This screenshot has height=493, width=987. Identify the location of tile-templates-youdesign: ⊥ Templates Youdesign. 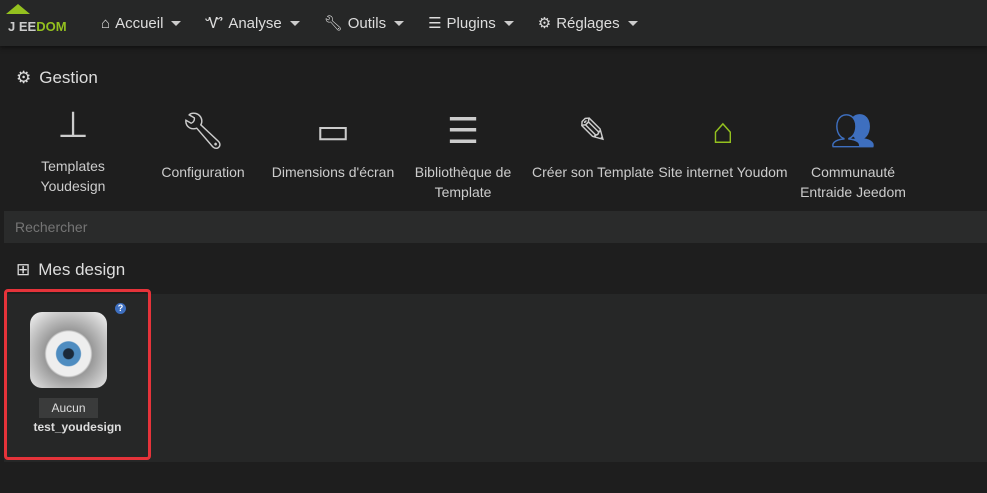
(73, 151).